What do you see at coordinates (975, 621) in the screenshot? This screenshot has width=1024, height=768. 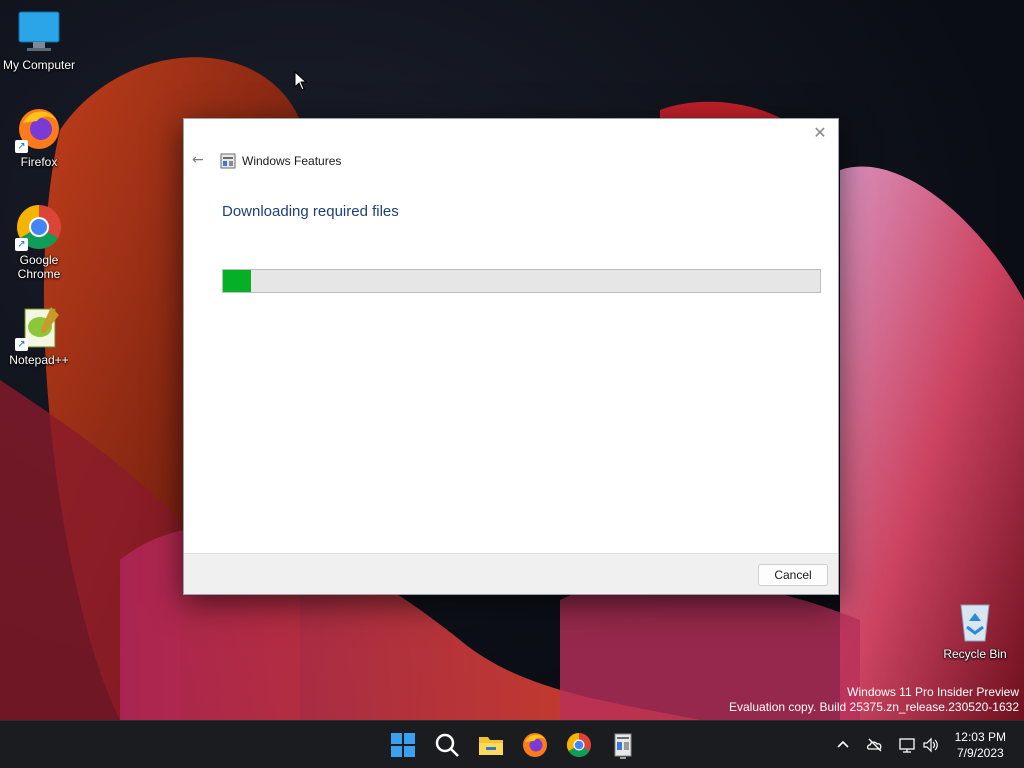 I see `recycle-bin-icon` at bounding box center [975, 621].